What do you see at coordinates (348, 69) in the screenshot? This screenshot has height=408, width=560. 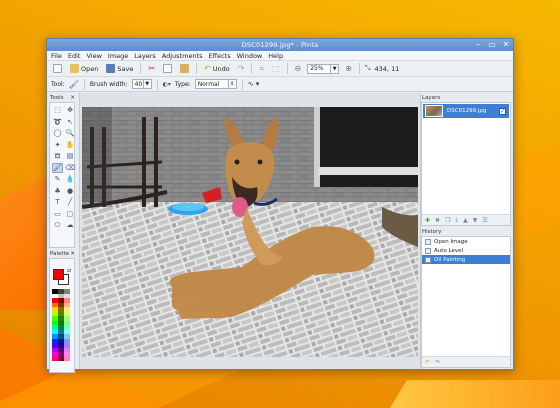 I see `zoom-in-button: ⊕` at bounding box center [348, 69].